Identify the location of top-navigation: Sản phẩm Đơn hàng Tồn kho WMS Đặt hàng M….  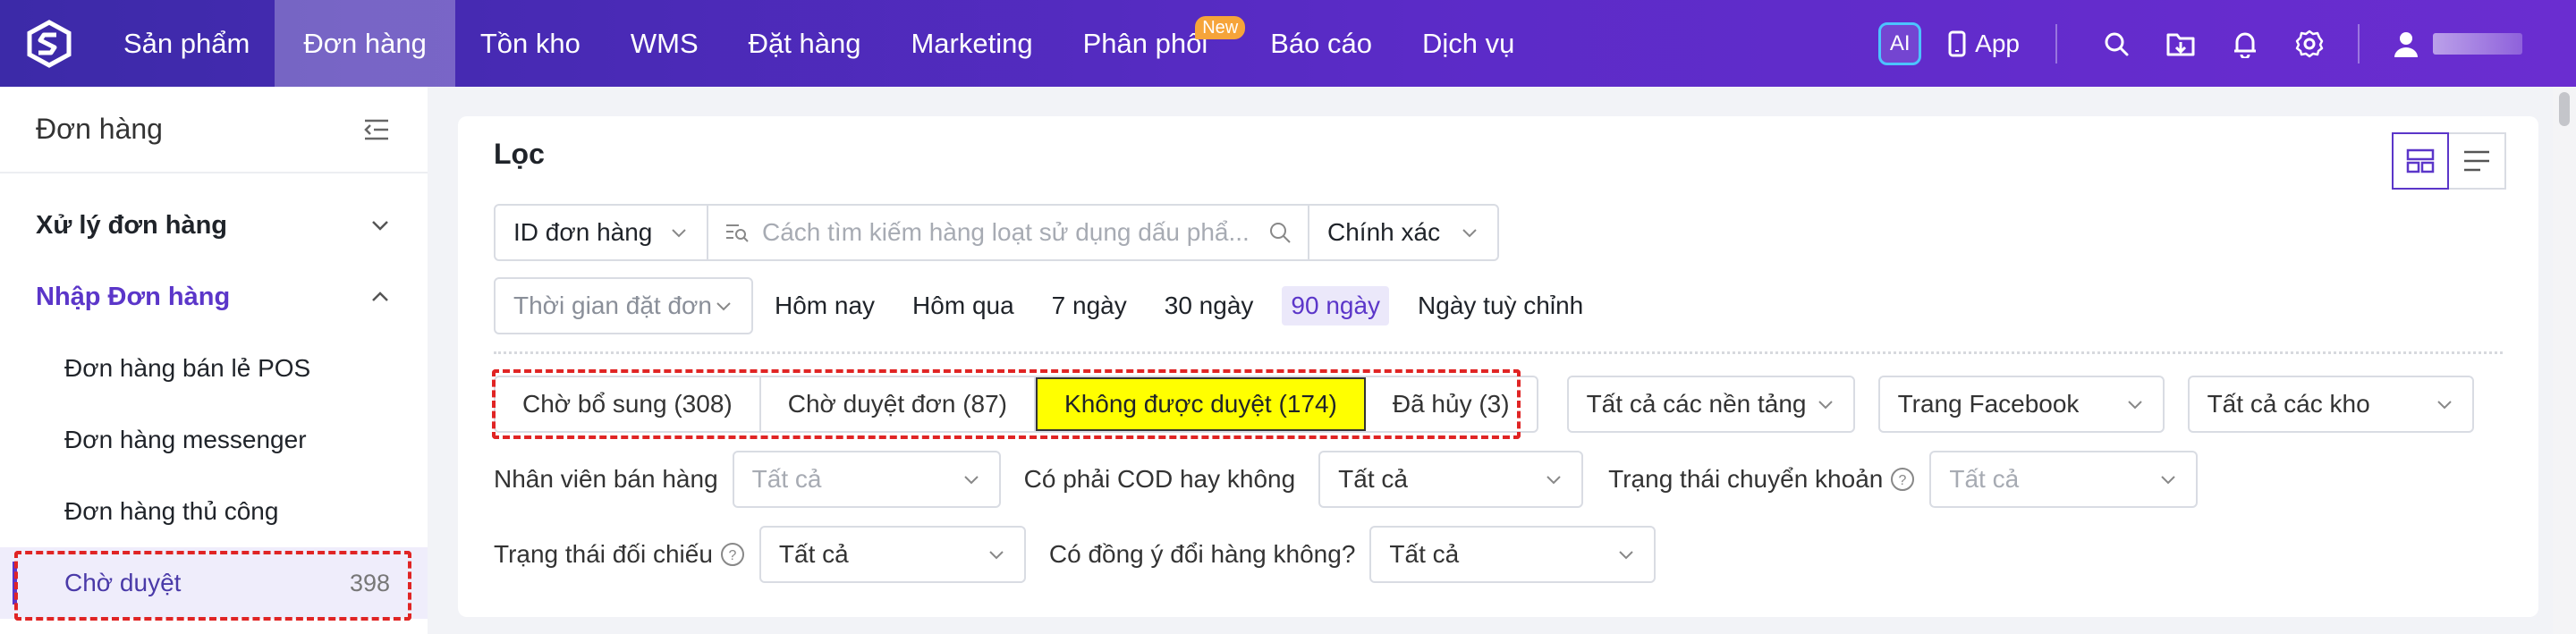
(1288, 43).